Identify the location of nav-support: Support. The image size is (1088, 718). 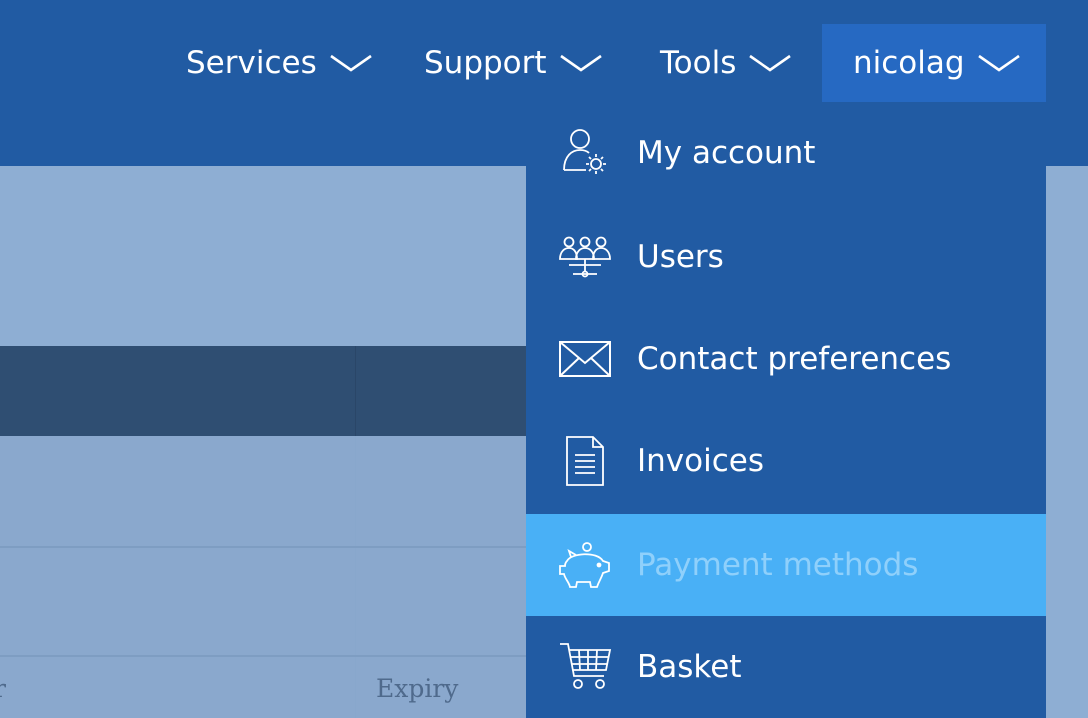
(513, 63).